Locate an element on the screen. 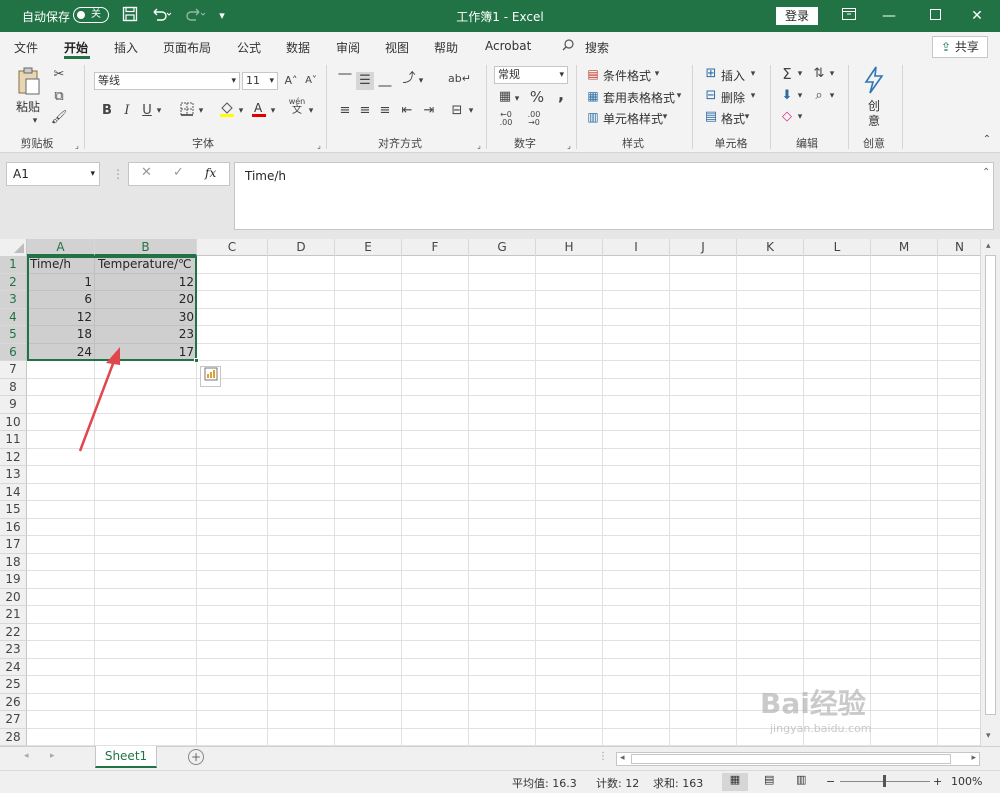 Image resolution: width=1000 pixels, height=793 pixels. font-size-select: 11 ▾ is located at coordinates (260, 81).